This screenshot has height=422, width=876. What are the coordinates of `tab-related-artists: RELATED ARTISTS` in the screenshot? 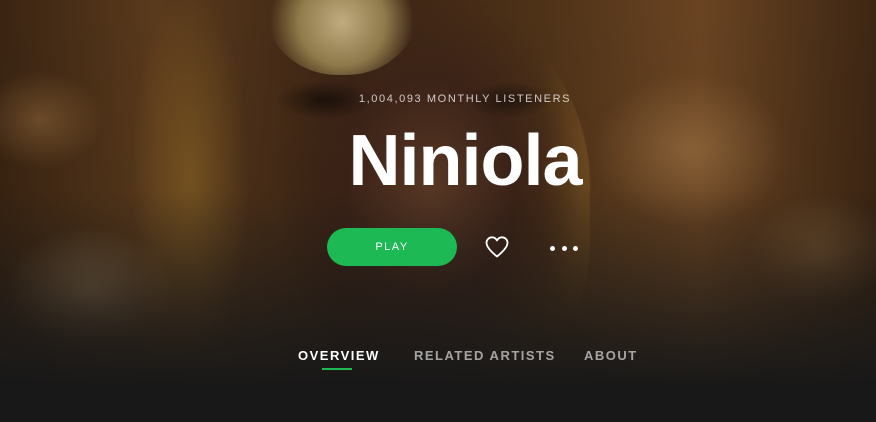 It's located at (485, 355).